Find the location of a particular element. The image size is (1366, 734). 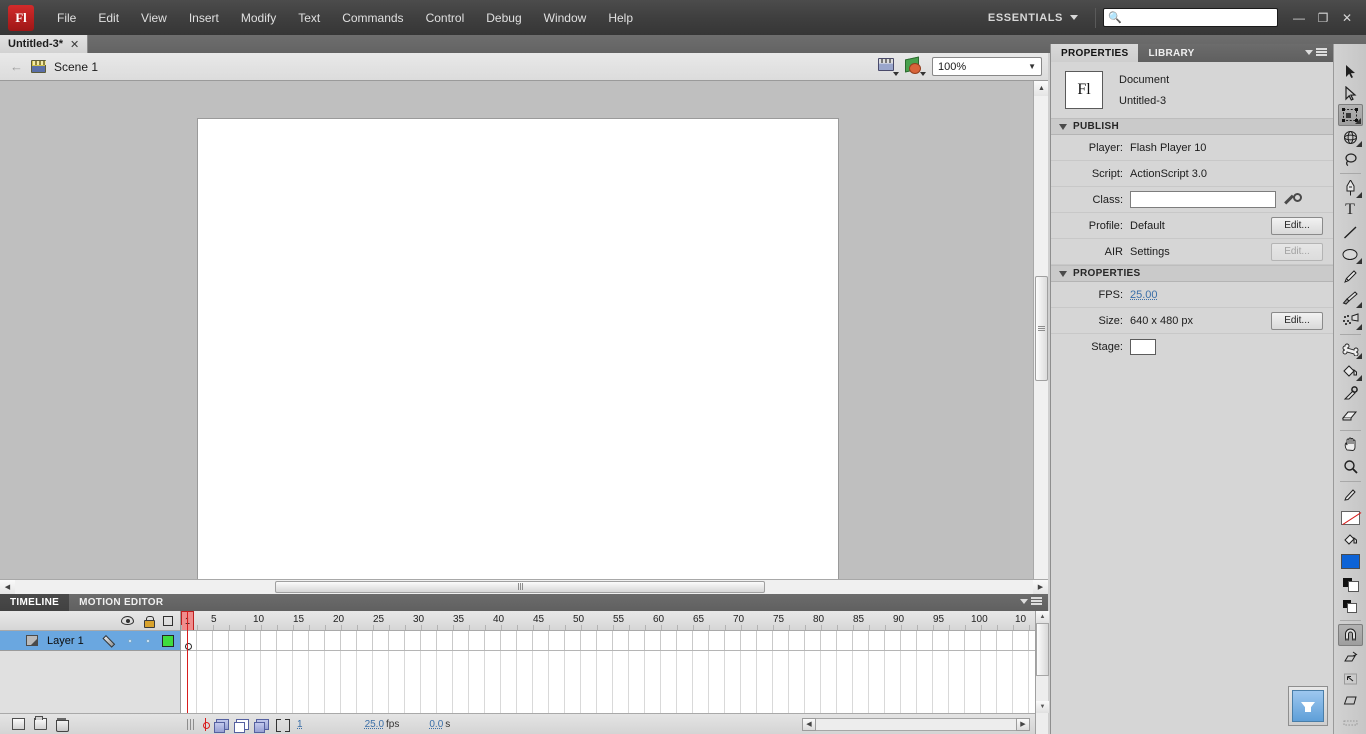

fill-color-swatch is located at coordinates (1350, 562).